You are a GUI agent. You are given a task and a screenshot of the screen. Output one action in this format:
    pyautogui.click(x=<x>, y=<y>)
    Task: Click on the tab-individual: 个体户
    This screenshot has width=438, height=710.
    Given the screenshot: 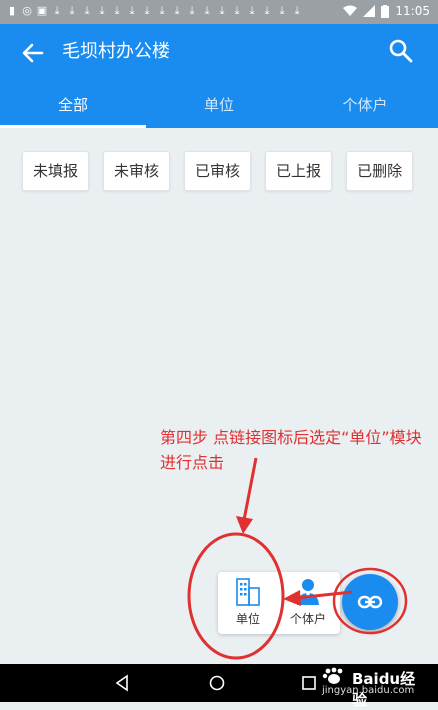 What is the action you would take?
    pyautogui.click(x=365, y=105)
    